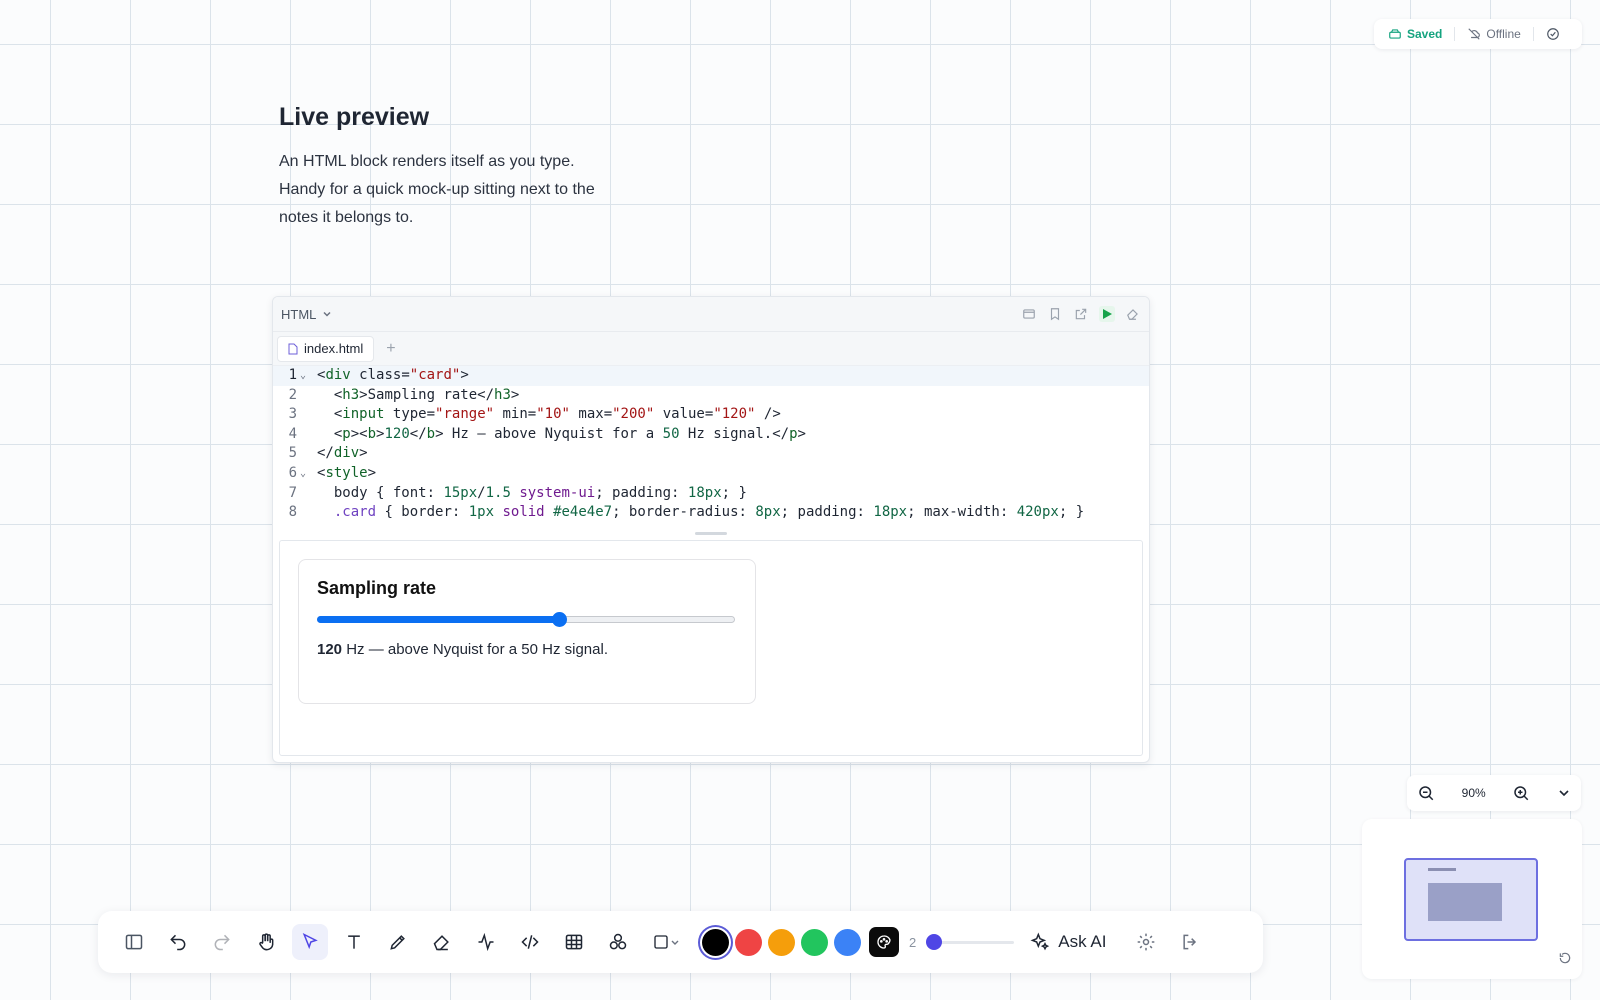 The height and width of the screenshot is (1000, 1600). Describe the element at coordinates (574, 942) in the screenshot. I see `table-tool-button` at that location.